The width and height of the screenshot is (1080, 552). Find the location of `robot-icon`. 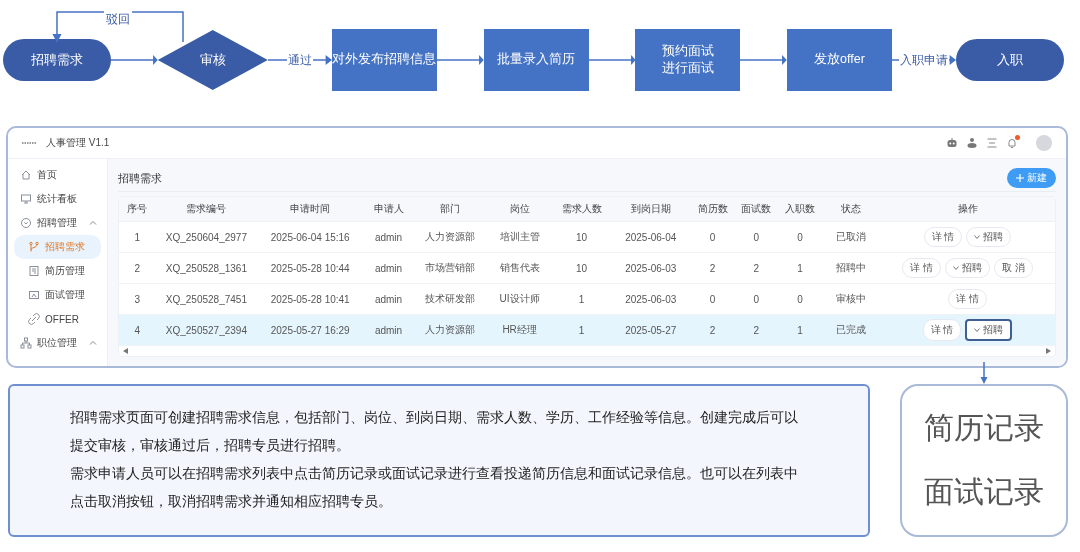

robot-icon is located at coordinates (952, 143).